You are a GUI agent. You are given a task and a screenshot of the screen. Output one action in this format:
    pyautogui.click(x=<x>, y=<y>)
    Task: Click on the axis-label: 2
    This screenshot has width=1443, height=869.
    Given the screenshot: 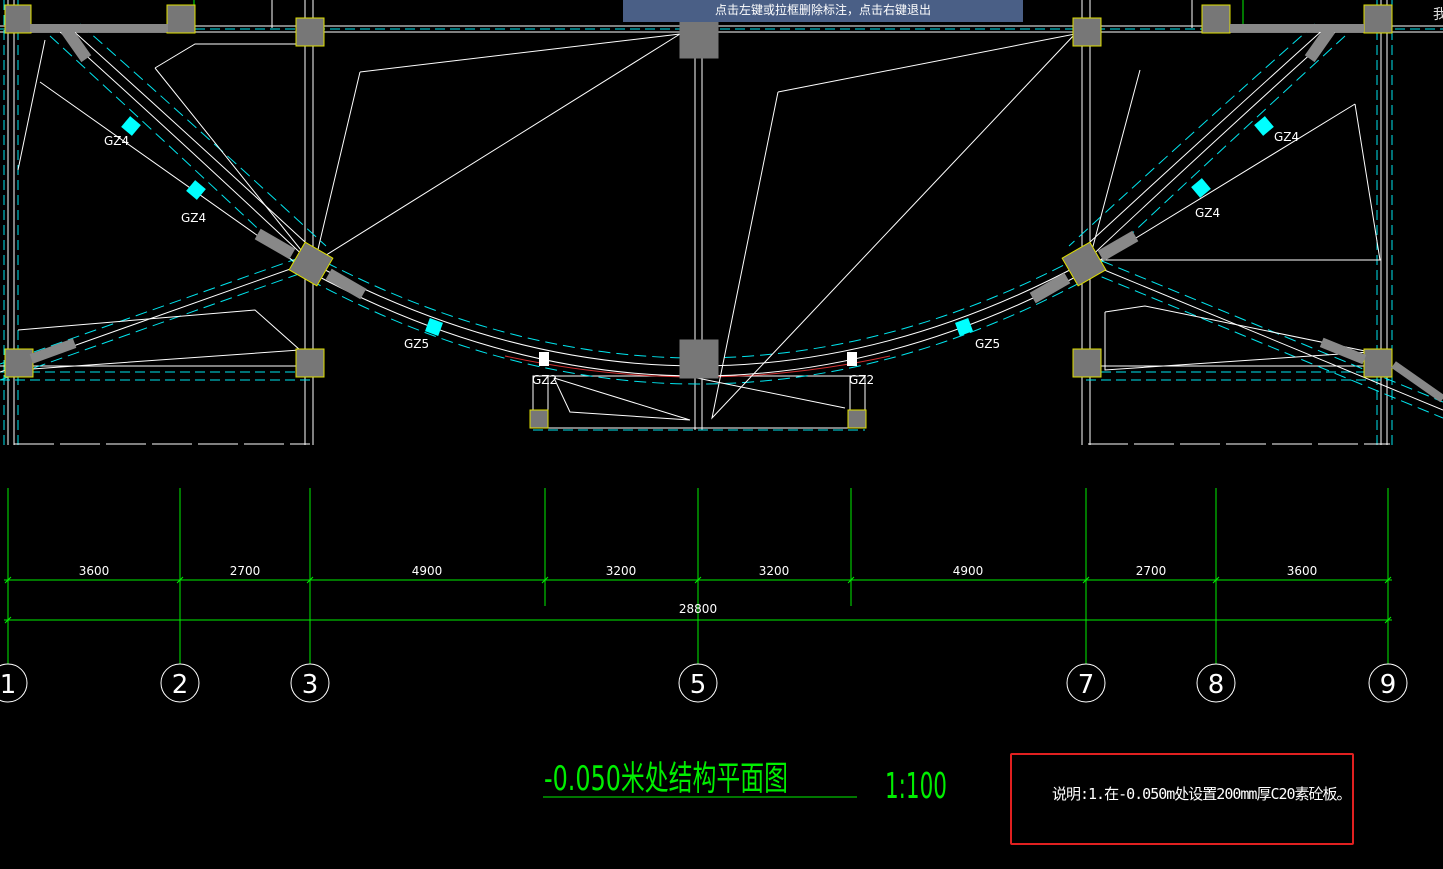 What is the action you would take?
    pyautogui.click(x=180, y=685)
    